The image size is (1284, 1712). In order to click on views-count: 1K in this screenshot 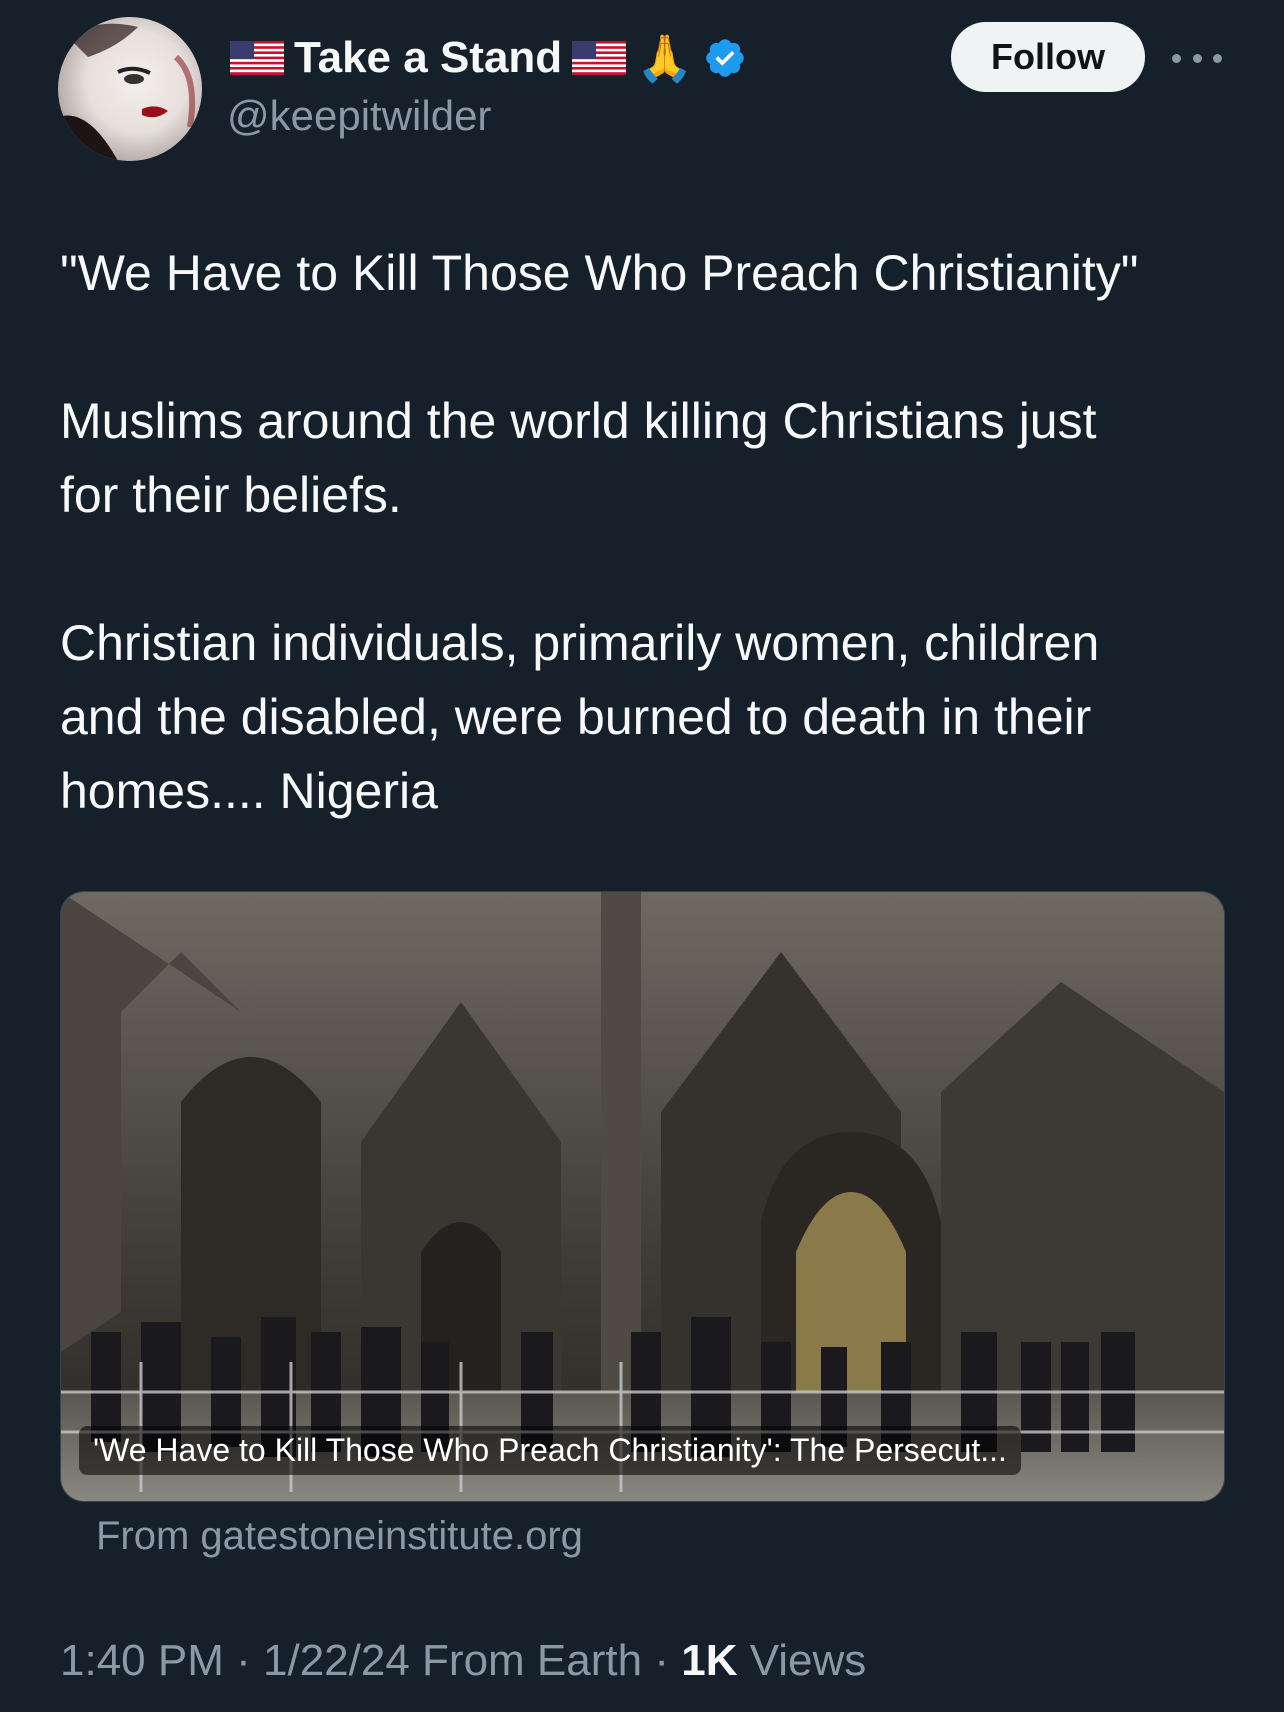, I will do `click(709, 1660)`.